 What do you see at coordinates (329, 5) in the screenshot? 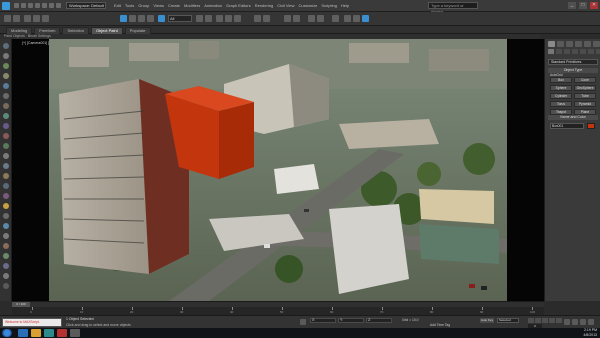
I see `menu-item-scripting: Scripting` at bounding box center [329, 5].